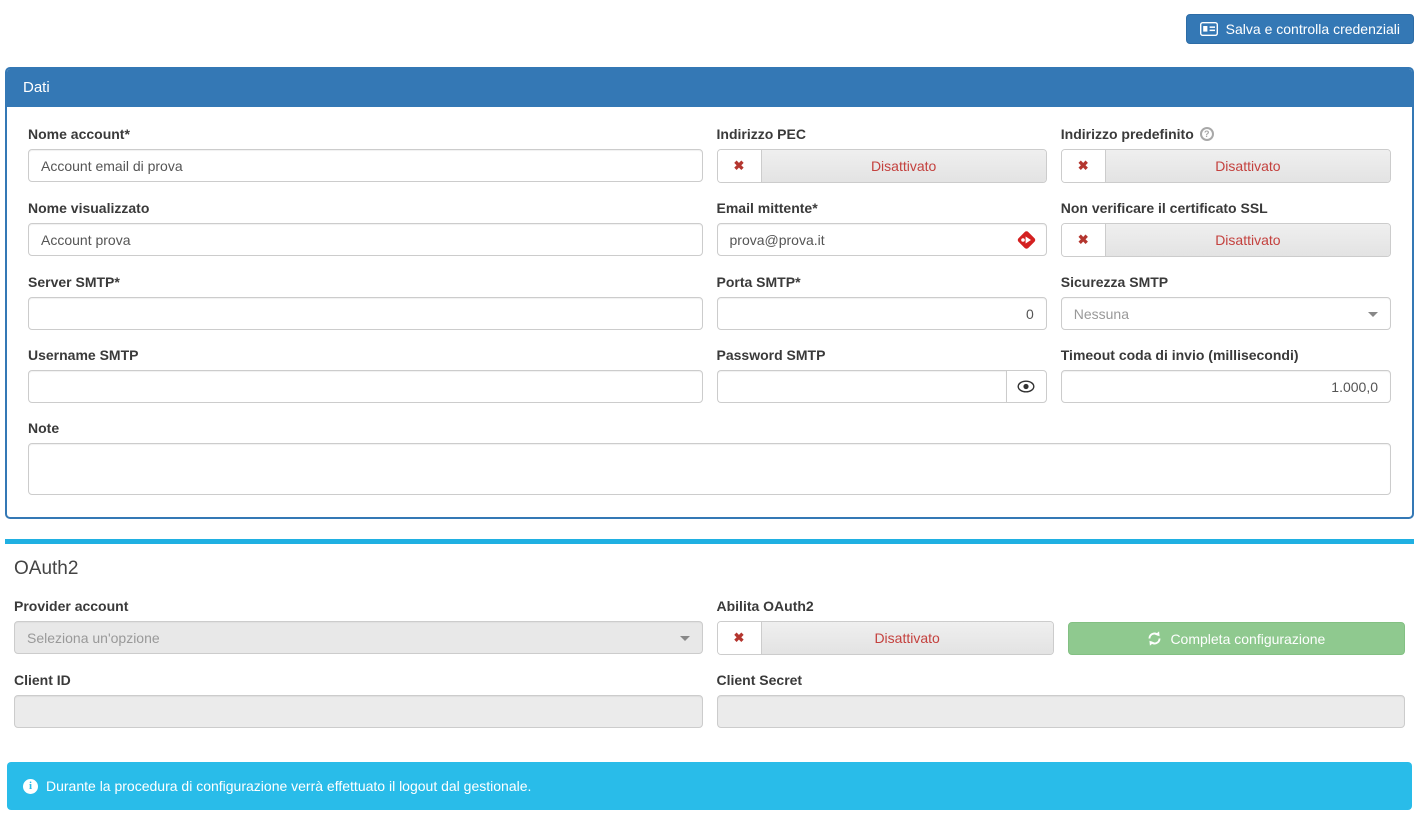 The image size is (1419, 818). Describe the element at coordinates (1248, 638) in the screenshot. I see `completa-configurazione-label: Completa configurazione` at that location.